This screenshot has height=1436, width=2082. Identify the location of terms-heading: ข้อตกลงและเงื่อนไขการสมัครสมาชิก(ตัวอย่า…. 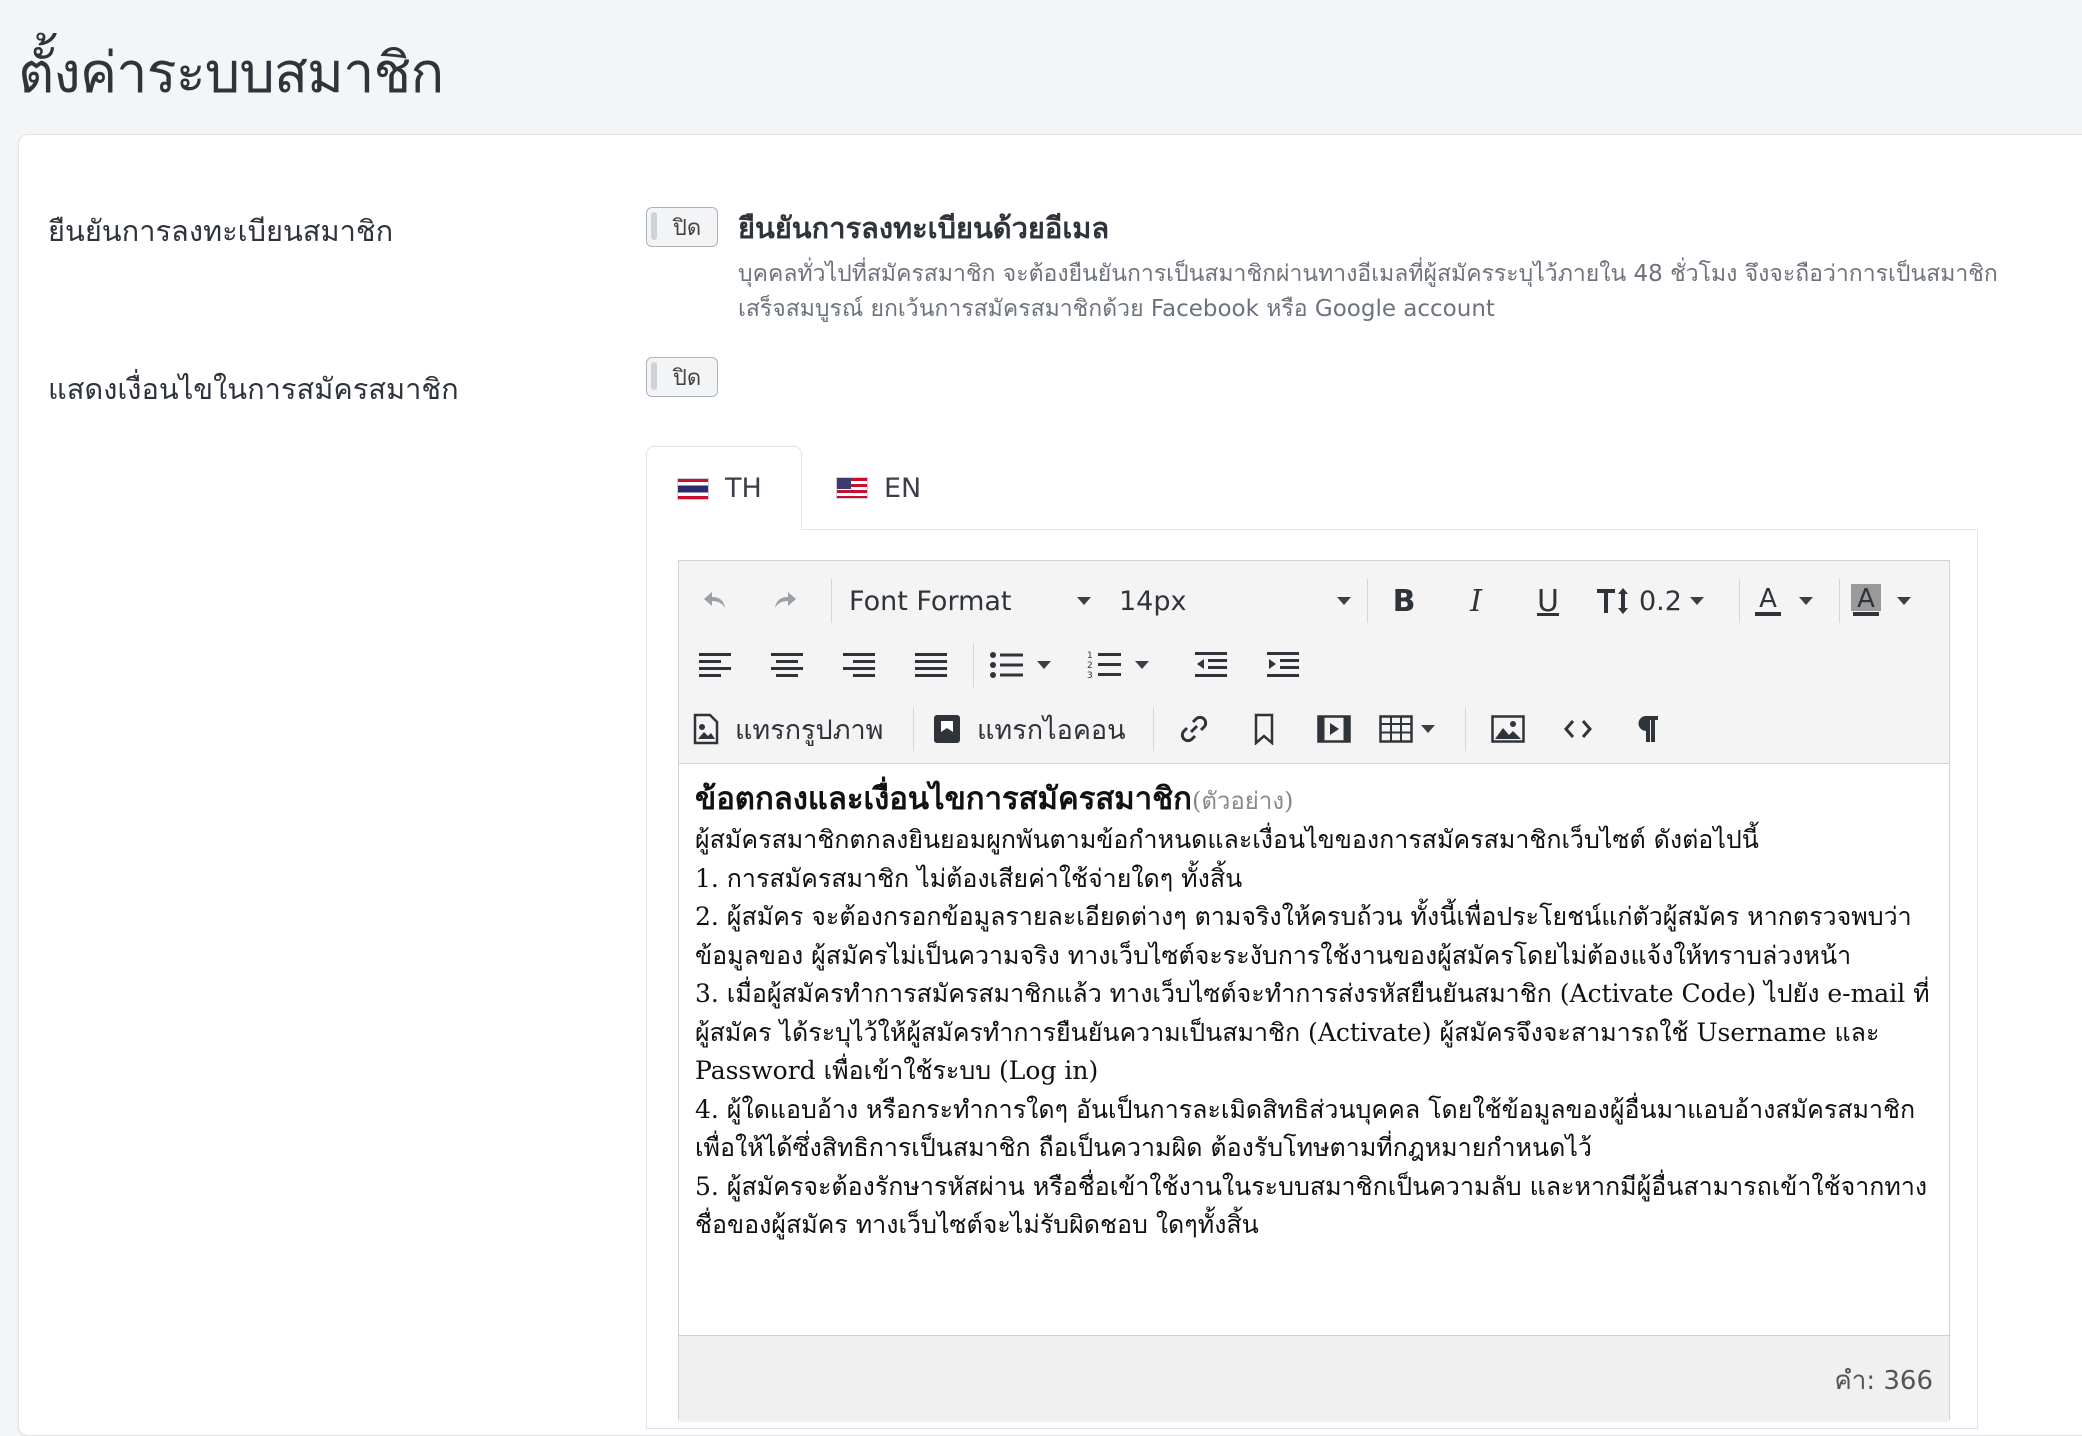
(994, 799).